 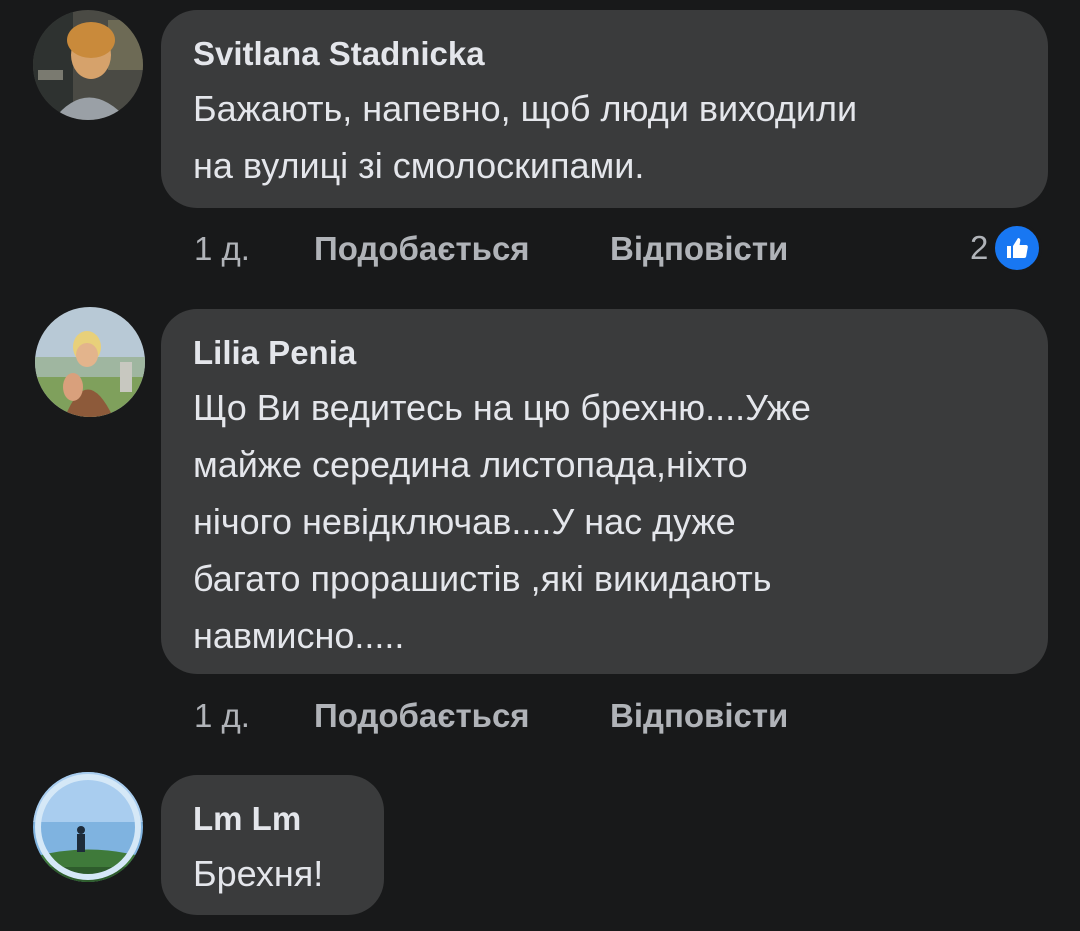 What do you see at coordinates (272, 845) in the screenshot?
I see `comment-bubble: Lm Lm Брехня!` at bounding box center [272, 845].